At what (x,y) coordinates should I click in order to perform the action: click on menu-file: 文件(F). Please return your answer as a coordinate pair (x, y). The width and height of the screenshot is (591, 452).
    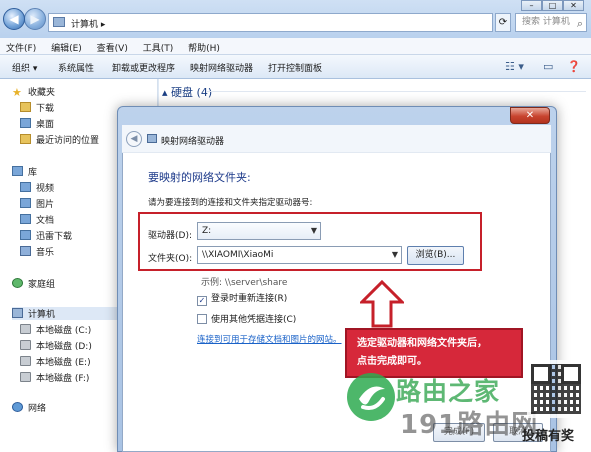
    Looking at the image, I should click on (21, 46).